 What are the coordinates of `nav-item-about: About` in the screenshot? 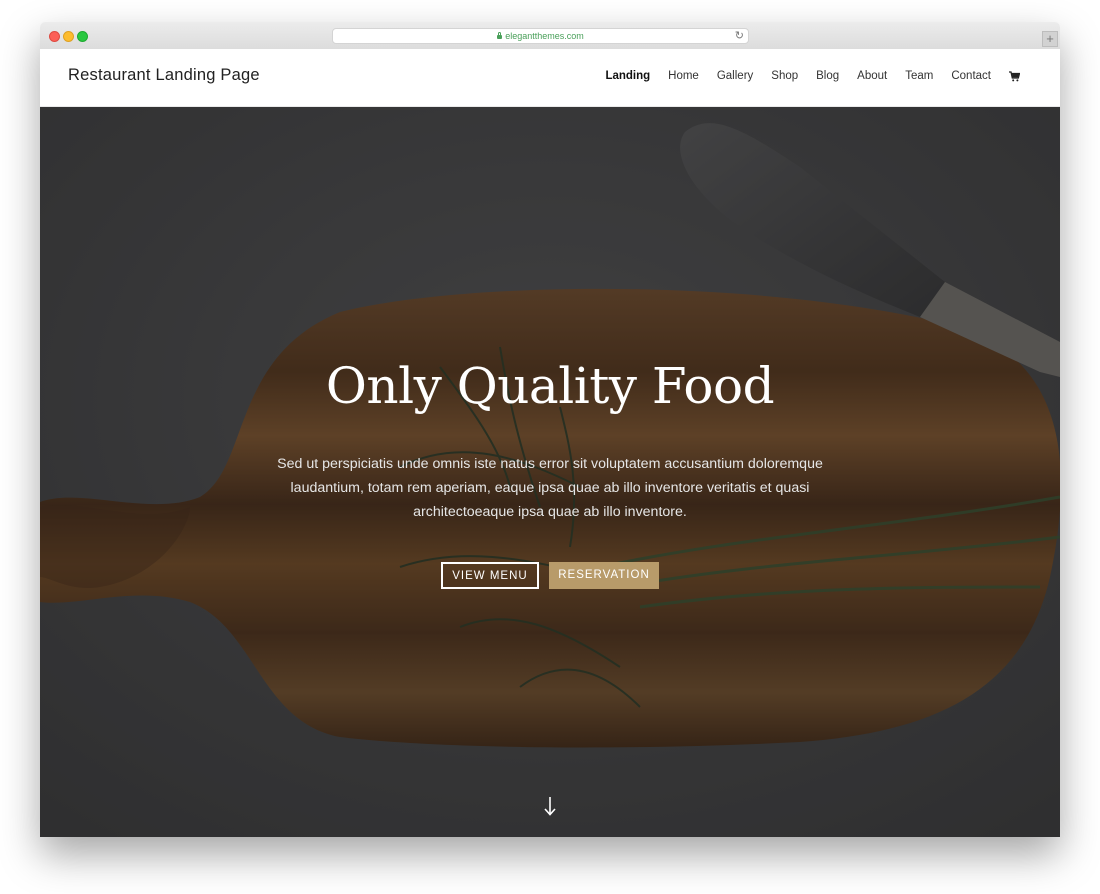 It's located at (872, 76).